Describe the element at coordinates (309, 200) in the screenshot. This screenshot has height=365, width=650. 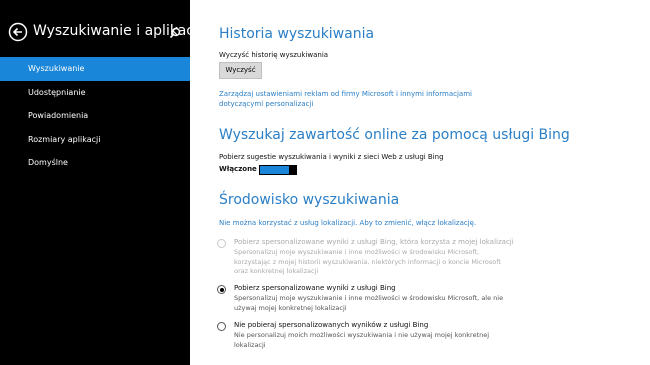
I see `environment-heading: Środowisko wyszukiwania` at that location.